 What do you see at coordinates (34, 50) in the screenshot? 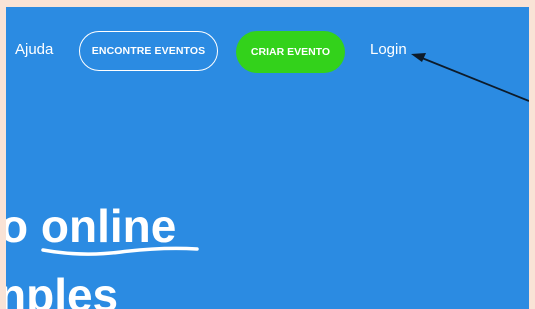
I see `nav-link-help: Ajuda` at bounding box center [34, 50].